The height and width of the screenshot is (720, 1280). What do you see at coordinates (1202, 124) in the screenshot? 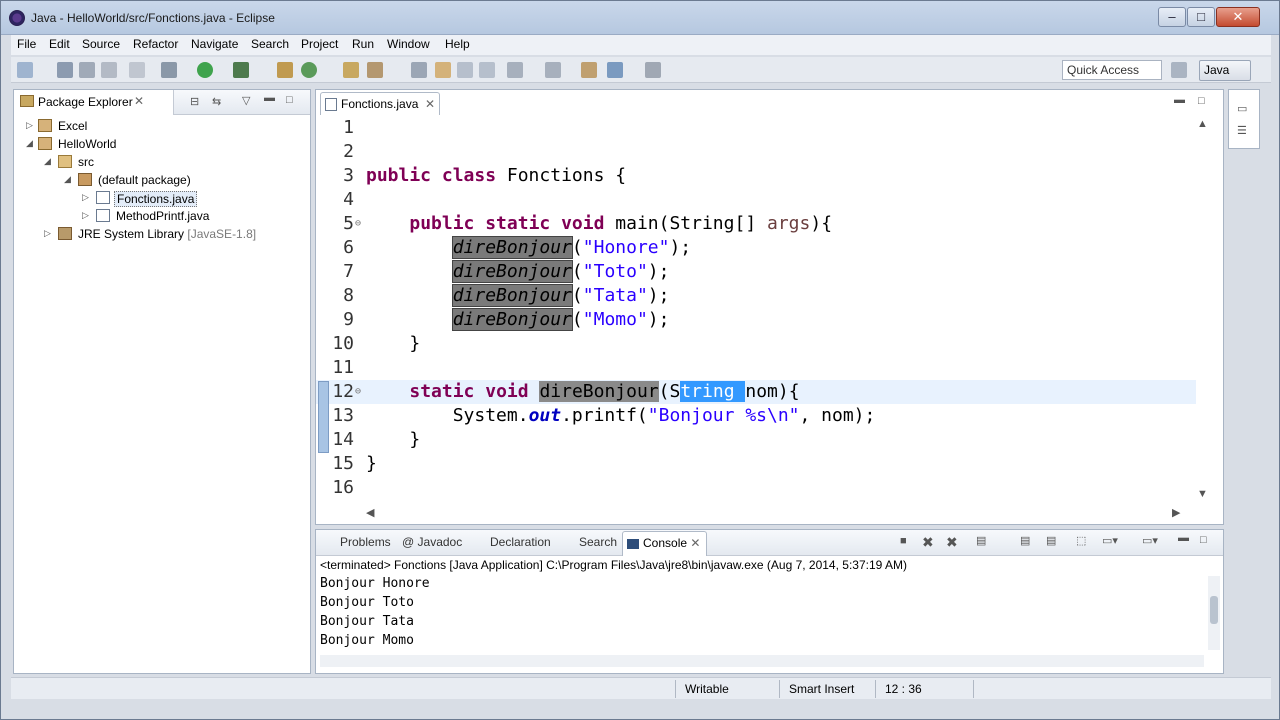
I see `scroll-up-icon: ▲` at bounding box center [1202, 124].